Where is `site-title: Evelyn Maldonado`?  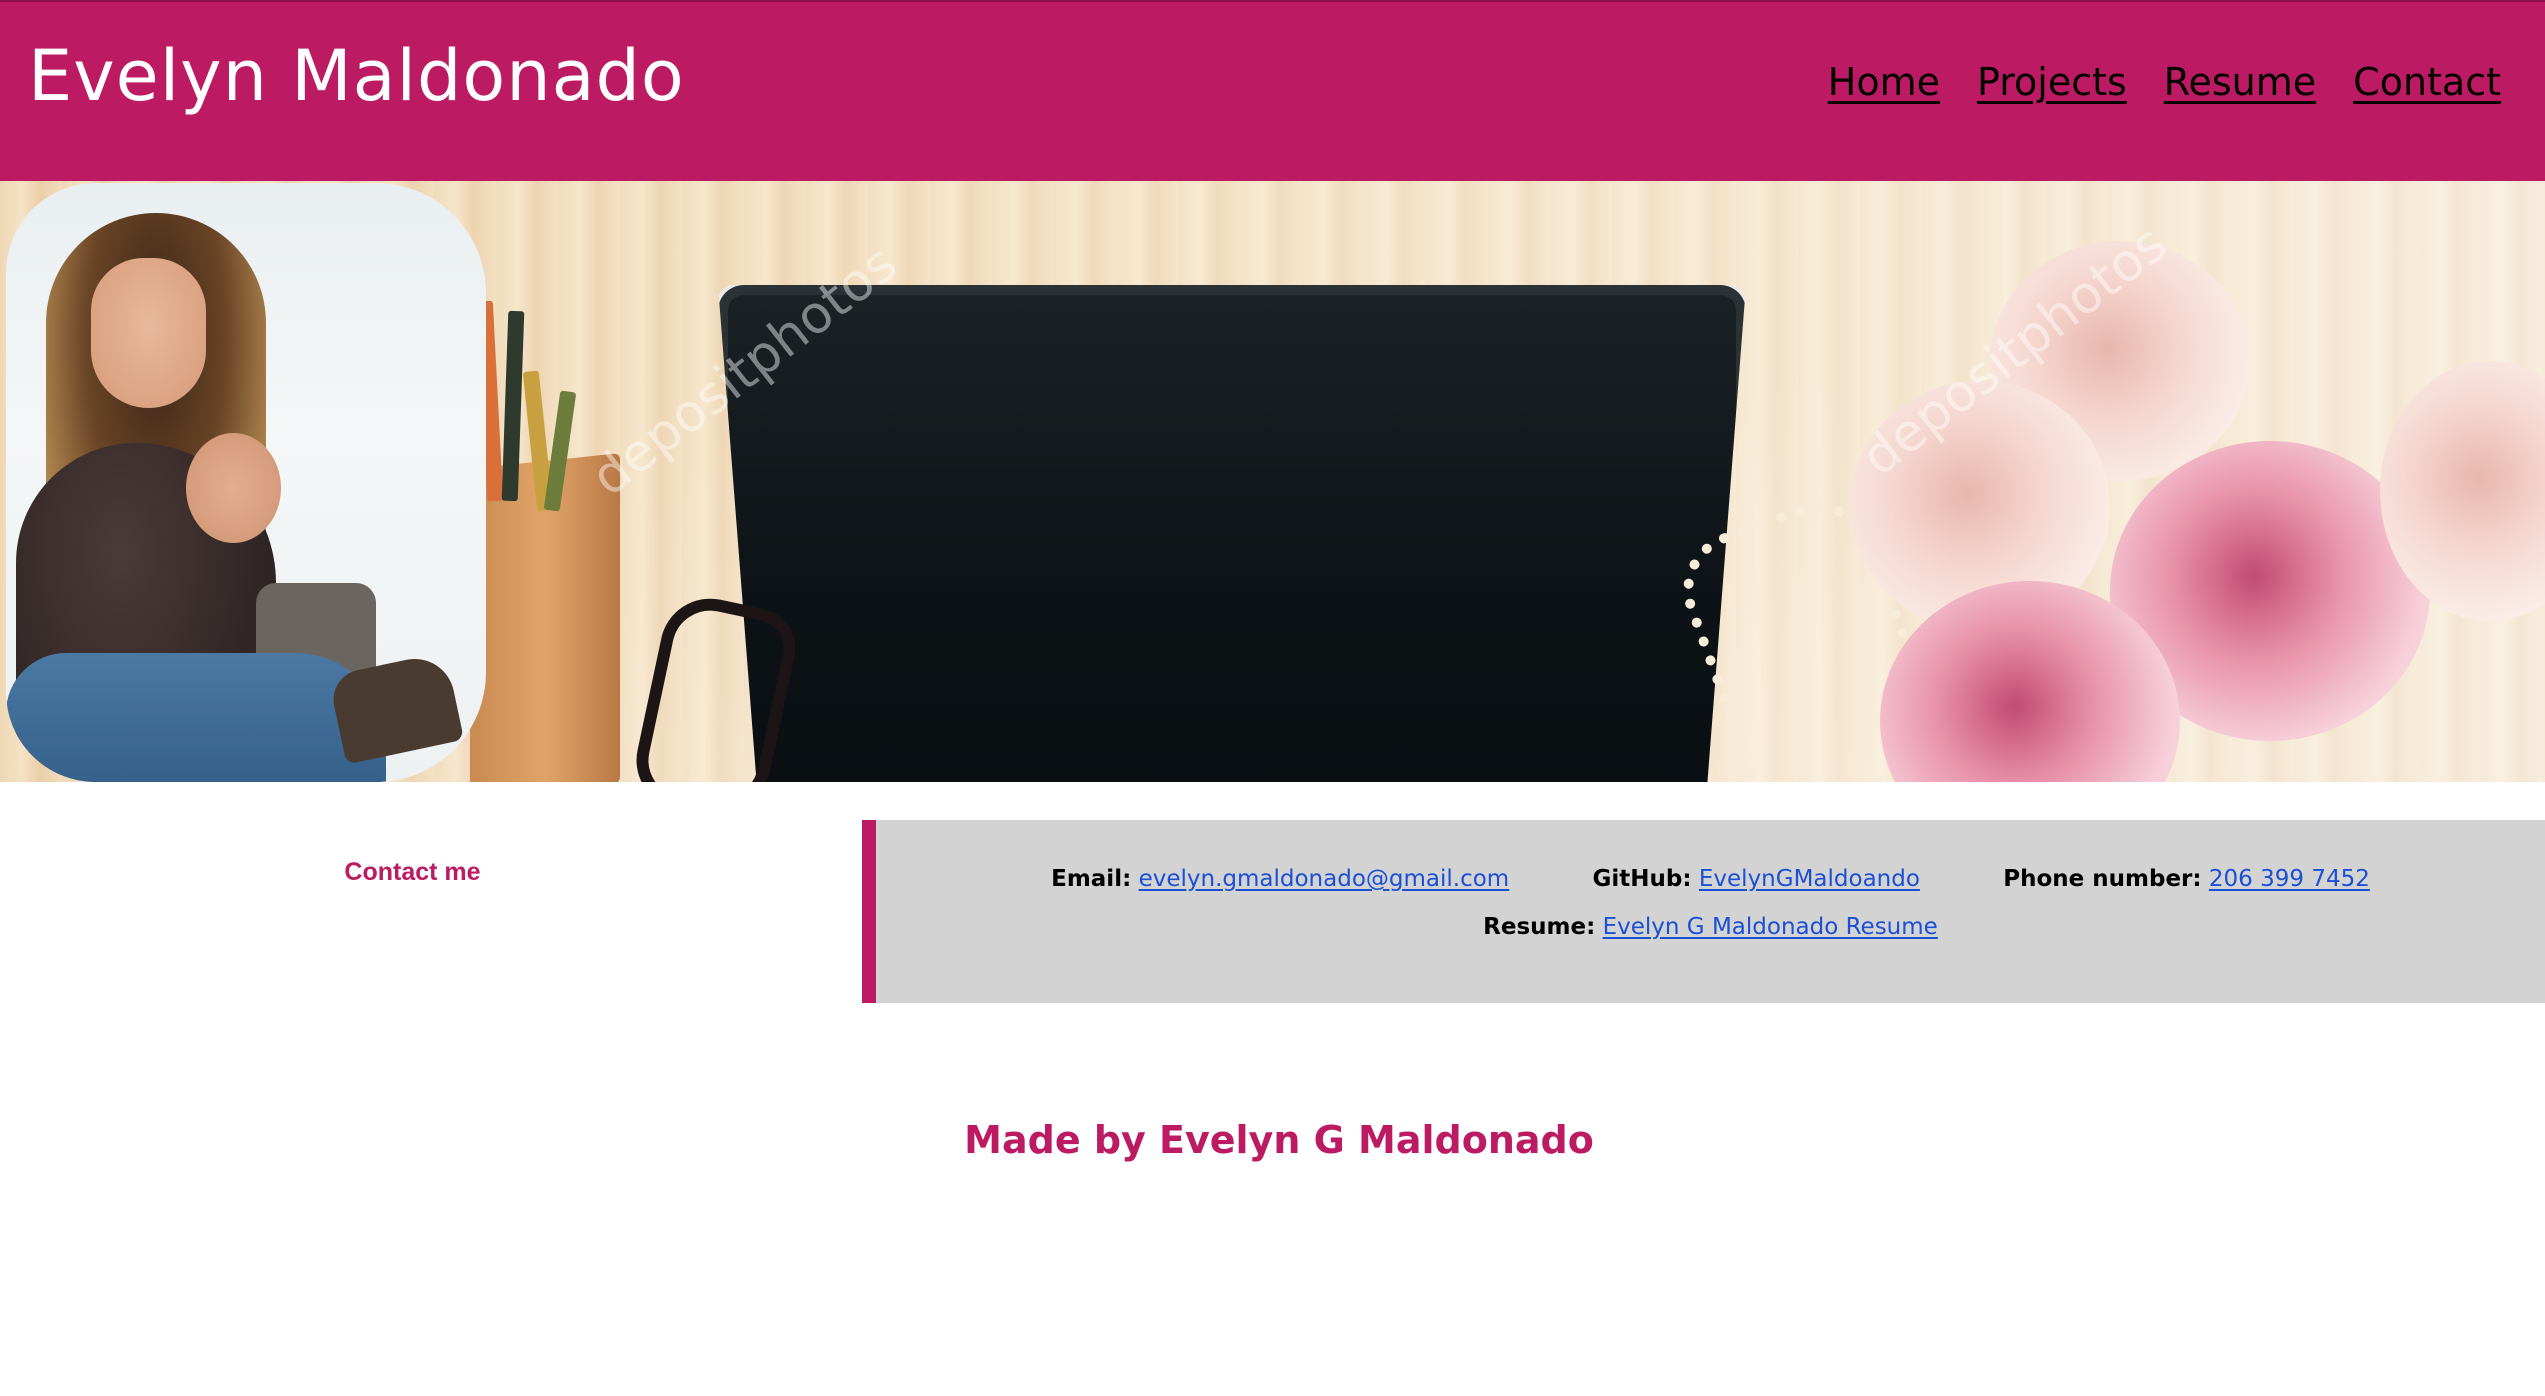
site-title: Evelyn Maldonado is located at coordinates (356, 76).